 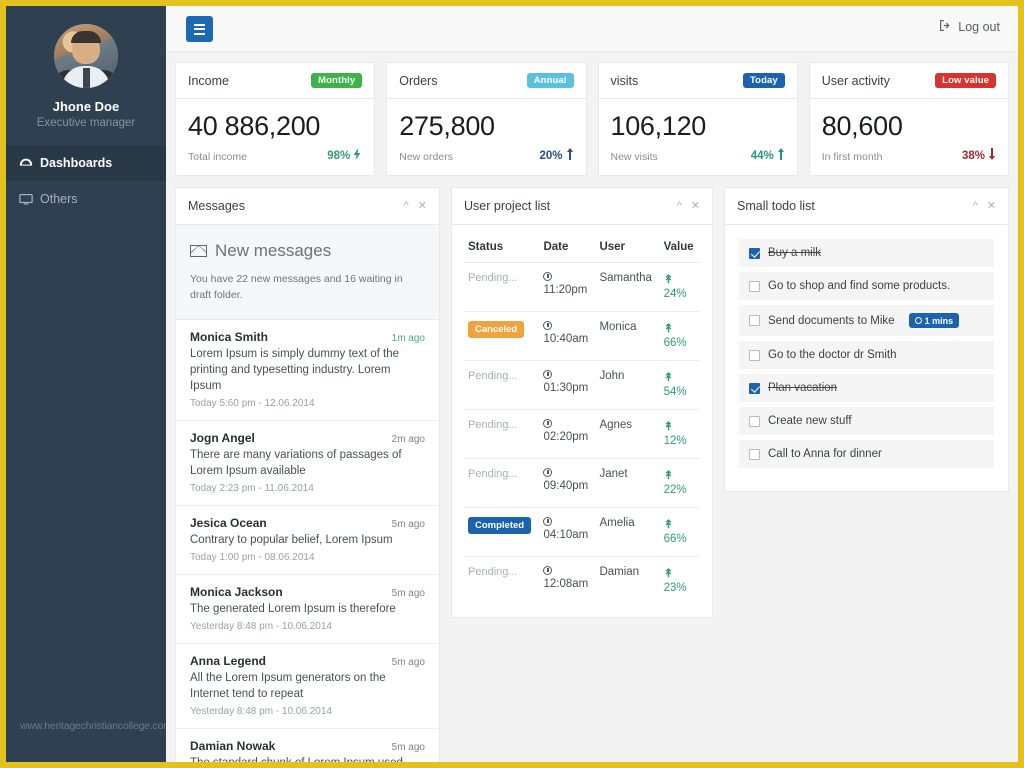 What do you see at coordinates (658, 126) in the screenshot?
I see `stat-value: 106,120` at bounding box center [658, 126].